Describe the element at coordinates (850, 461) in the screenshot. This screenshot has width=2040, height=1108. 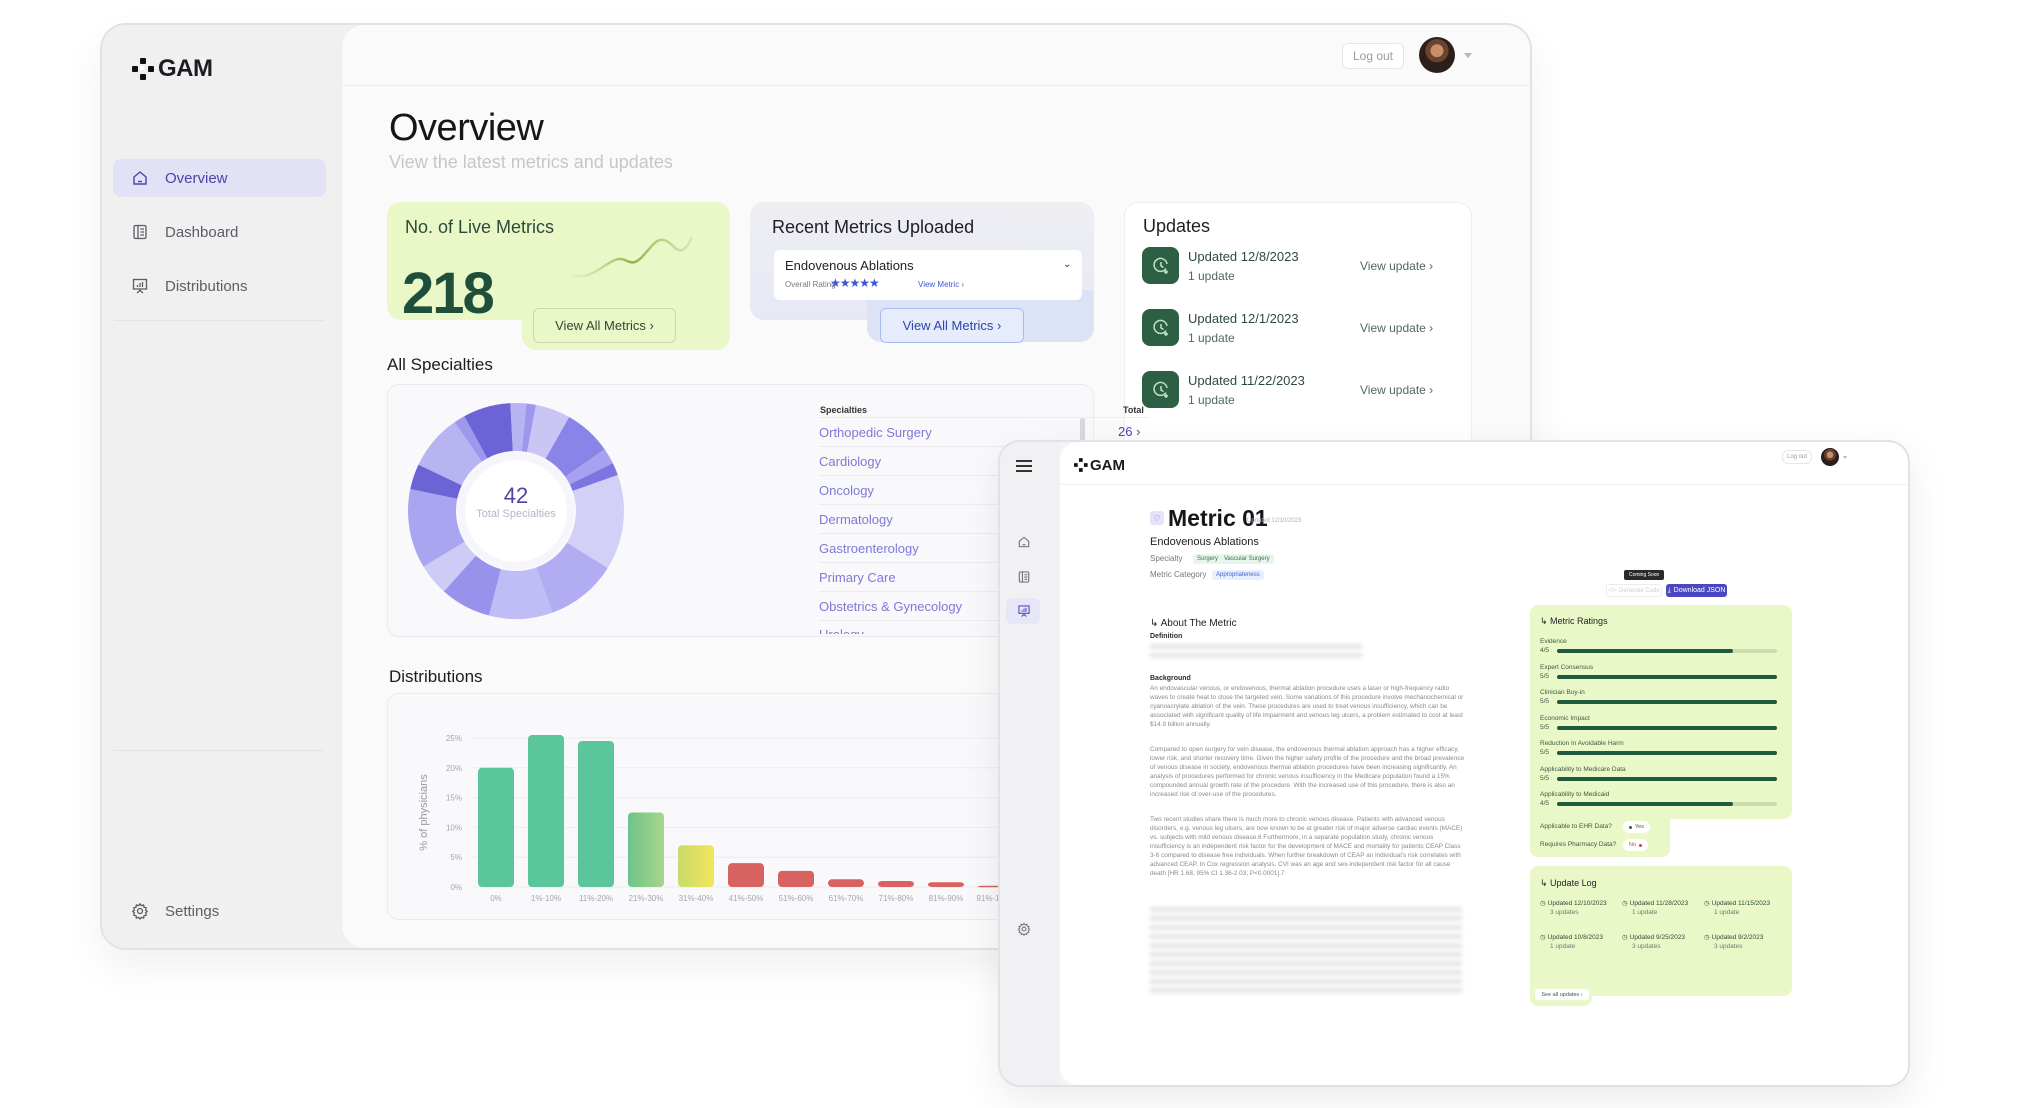
I see `specialty-name: Cardiology` at that location.